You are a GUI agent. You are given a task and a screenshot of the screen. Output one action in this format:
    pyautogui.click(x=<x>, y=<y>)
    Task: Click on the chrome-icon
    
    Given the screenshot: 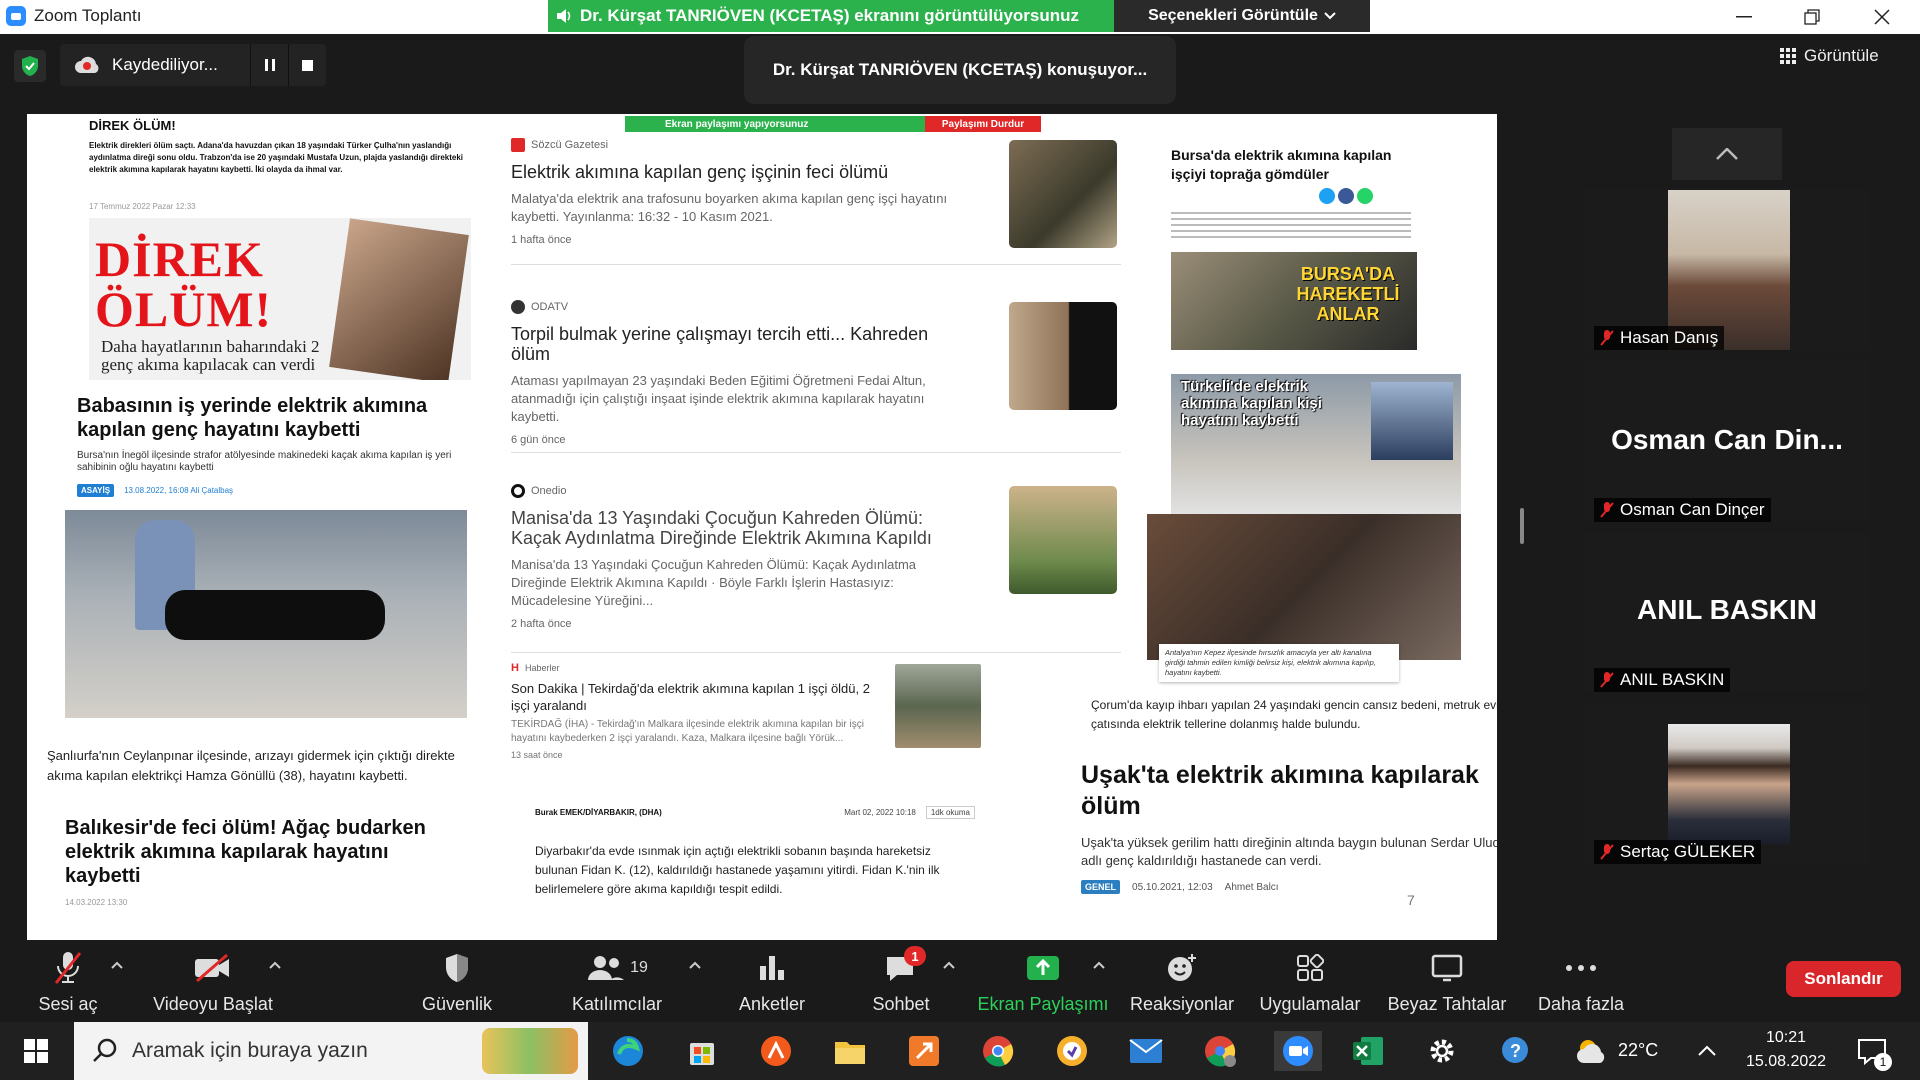 What is the action you would take?
    pyautogui.click(x=998, y=1051)
    